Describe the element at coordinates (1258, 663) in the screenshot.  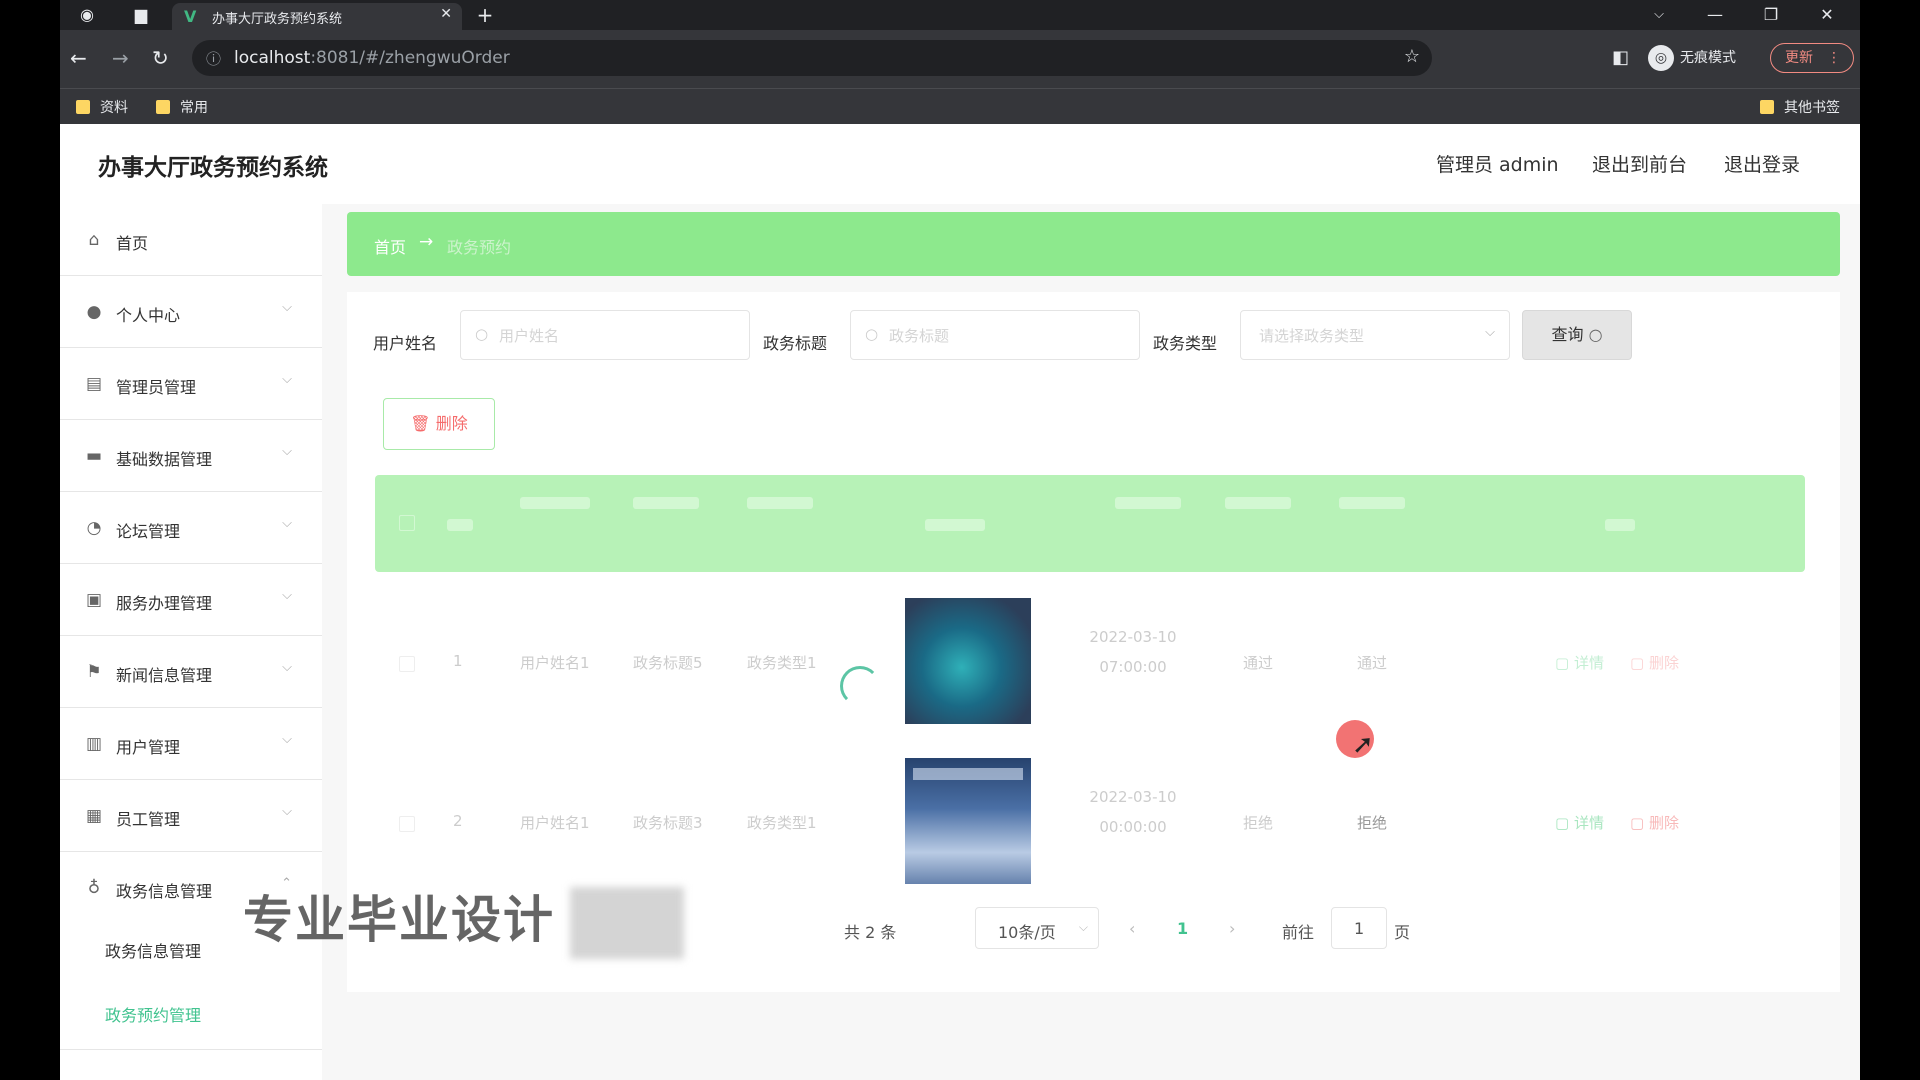
I see `row-status: 通过` at that location.